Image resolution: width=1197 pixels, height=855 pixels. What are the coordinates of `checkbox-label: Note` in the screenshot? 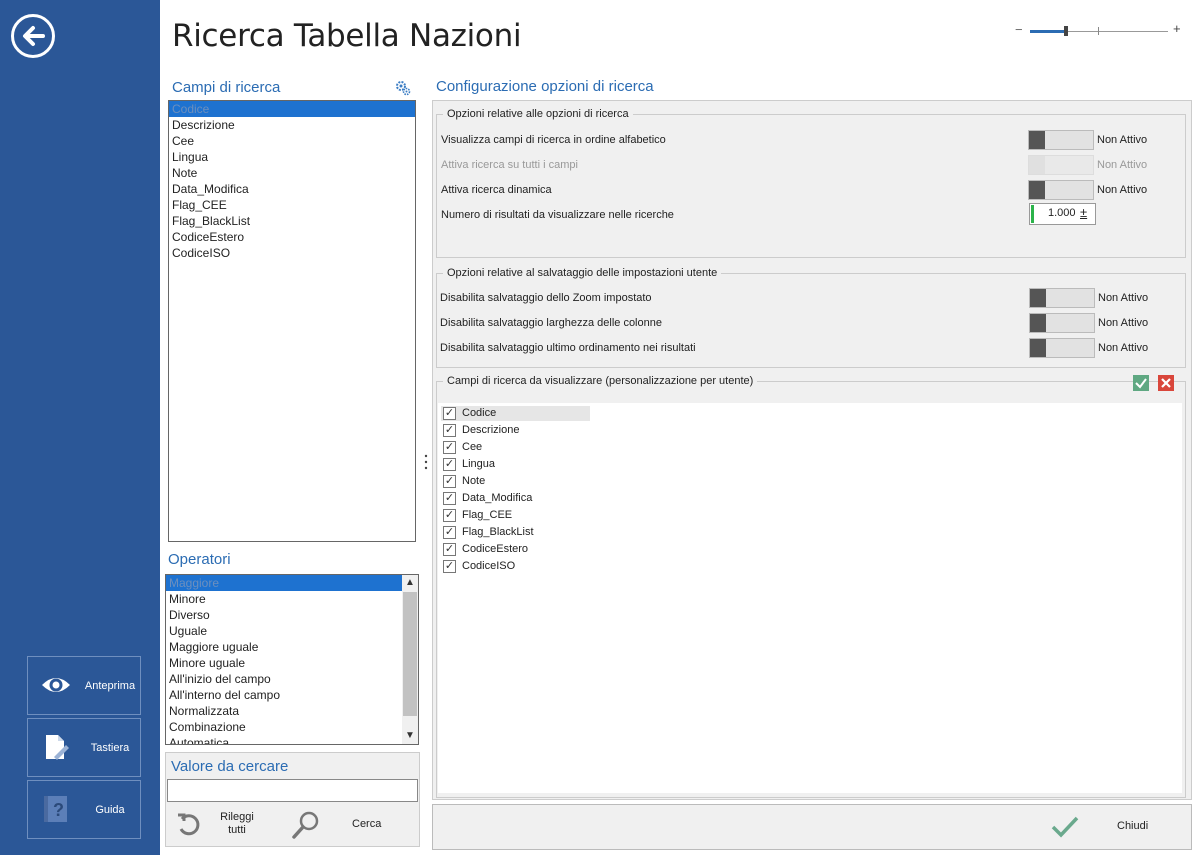 It's located at (474, 481).